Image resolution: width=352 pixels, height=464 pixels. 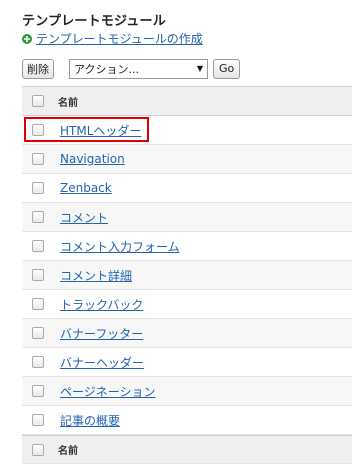 What do you see at coordinates (96, 275) in the screenshot?
I see `module-name-link: コメント詳細` at bounding box center [96, 275].